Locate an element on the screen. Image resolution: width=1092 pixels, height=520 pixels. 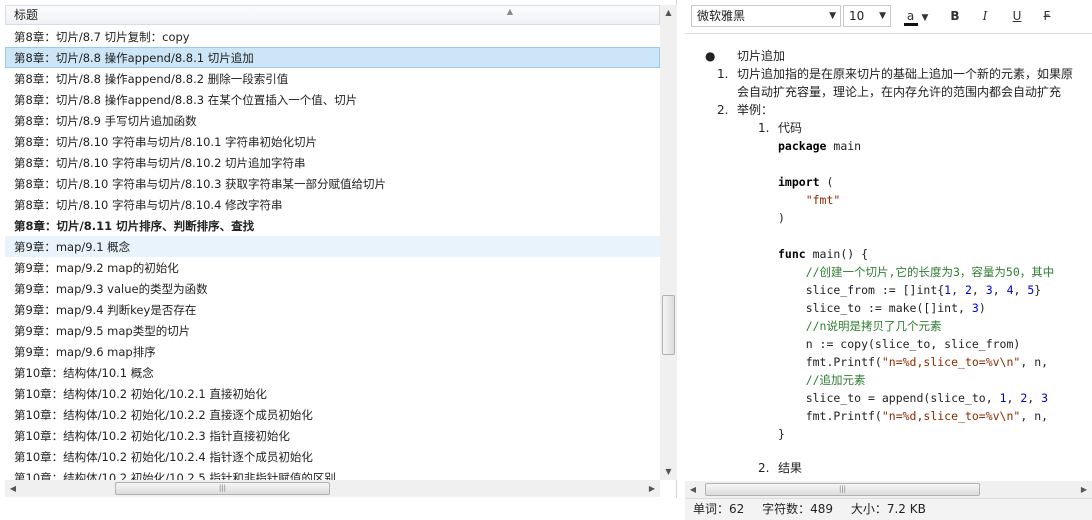
code-line: slice_to := make([]int, 3) is located at coordinates (882, 308).